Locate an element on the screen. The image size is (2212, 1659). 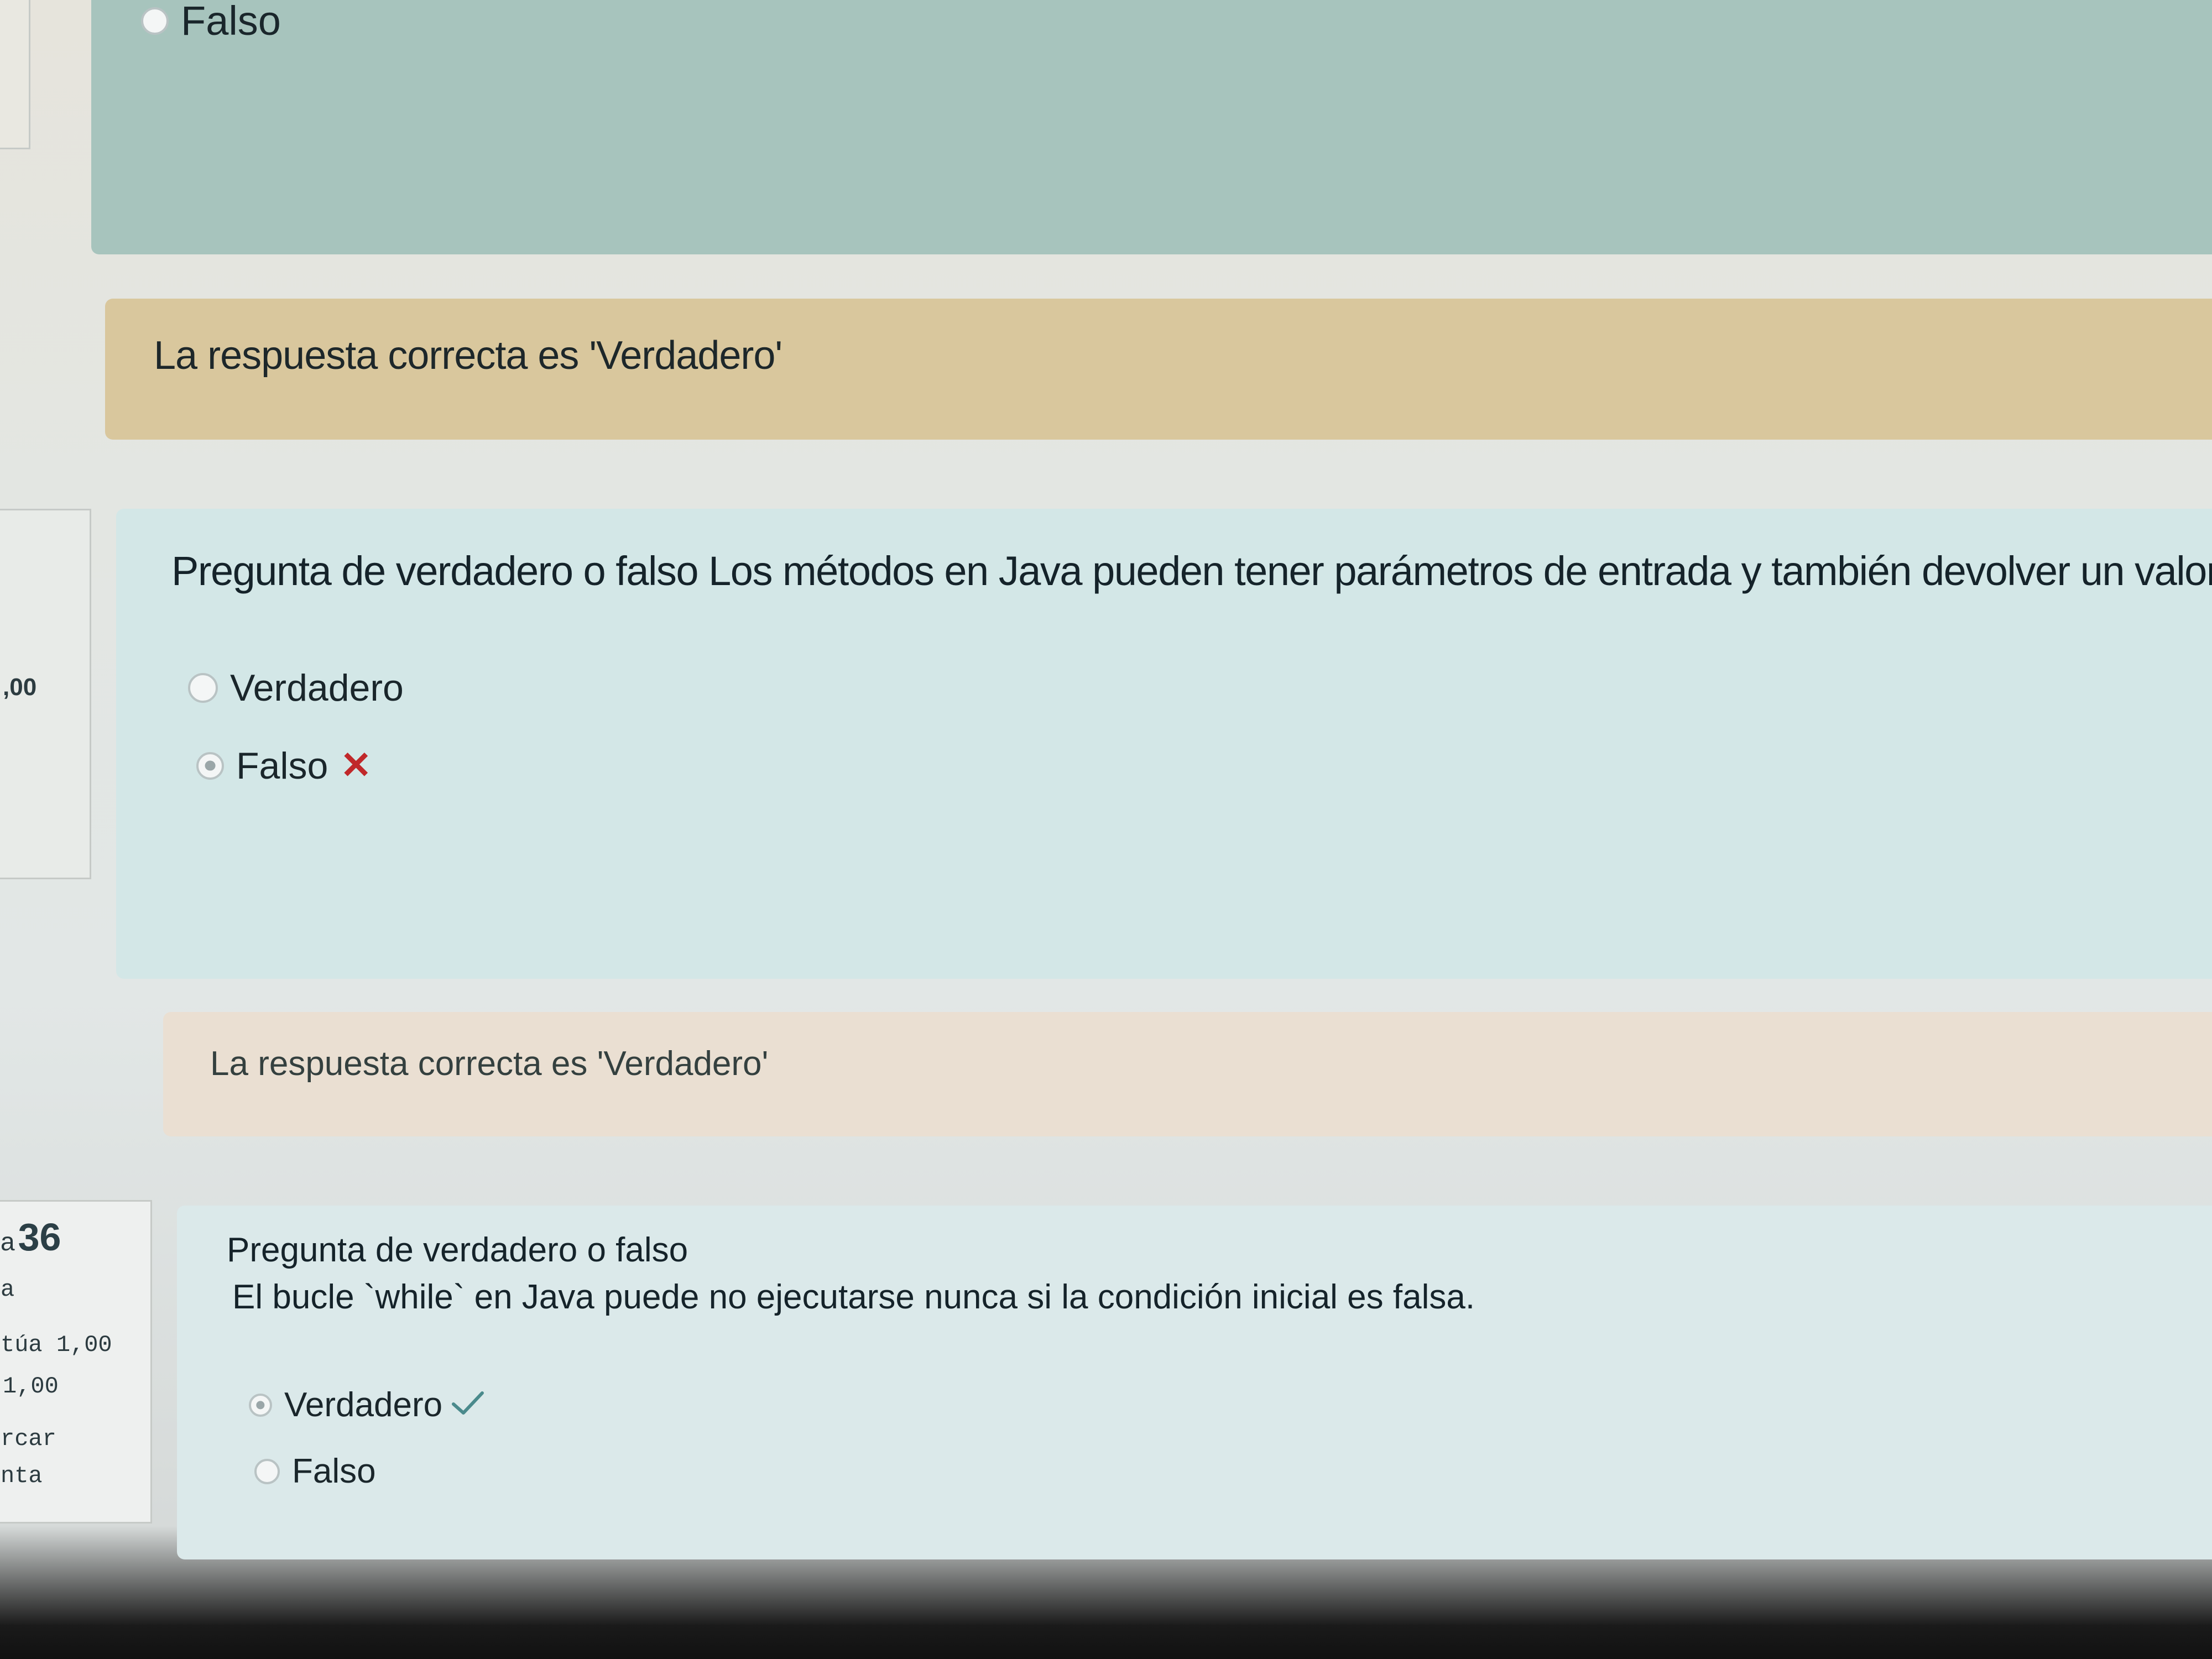
feedback-box-2: La respuesta correcta es 'Verdadero' is located at coordinates (1188, 1074).